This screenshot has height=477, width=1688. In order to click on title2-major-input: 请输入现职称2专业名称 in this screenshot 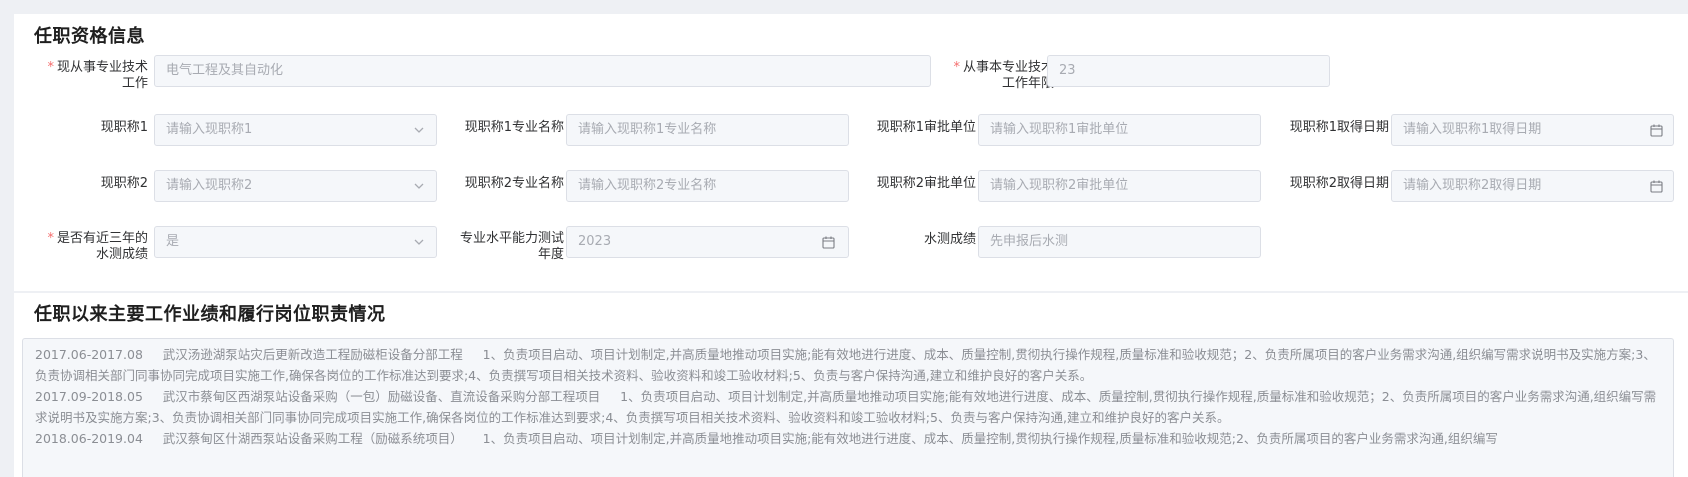, I will do `click(707, 186)`.